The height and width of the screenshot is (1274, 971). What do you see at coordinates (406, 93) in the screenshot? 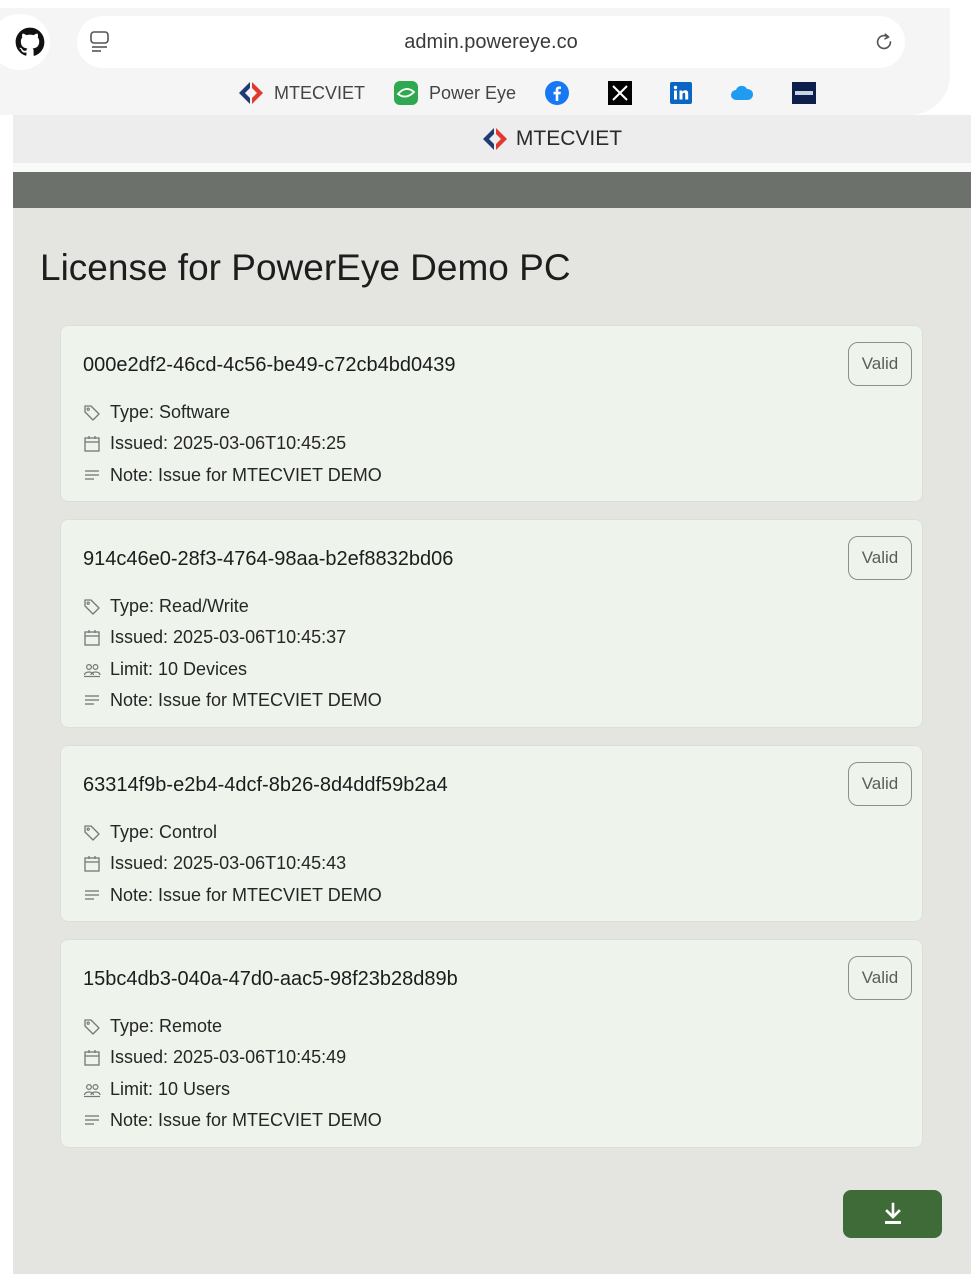
I see `power-eye-logo-icon` at bounding box center [406, 93].